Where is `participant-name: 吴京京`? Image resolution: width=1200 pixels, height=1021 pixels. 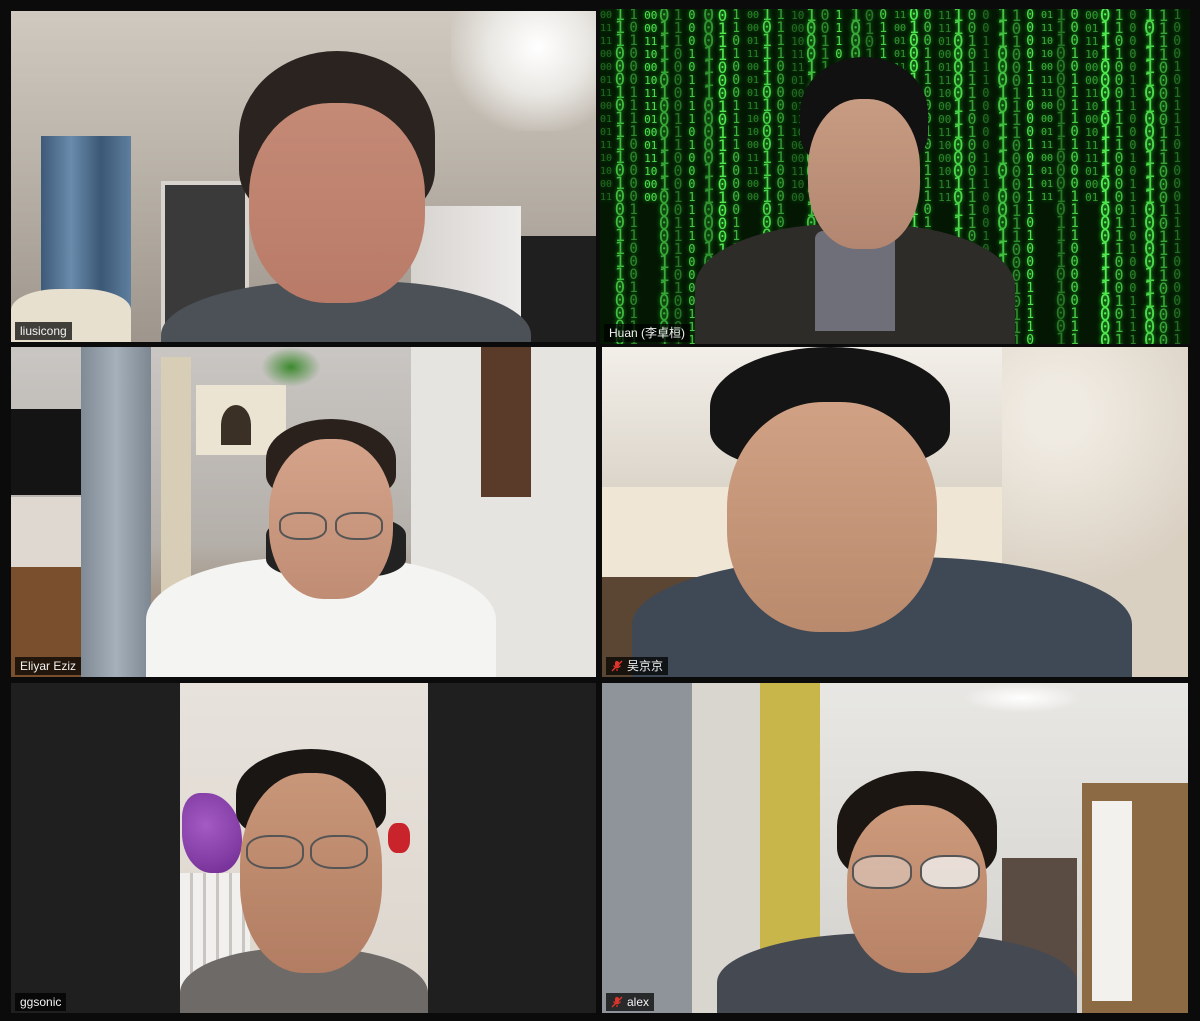
participant-name: 吴京京 is located at coordinates (645, 666).